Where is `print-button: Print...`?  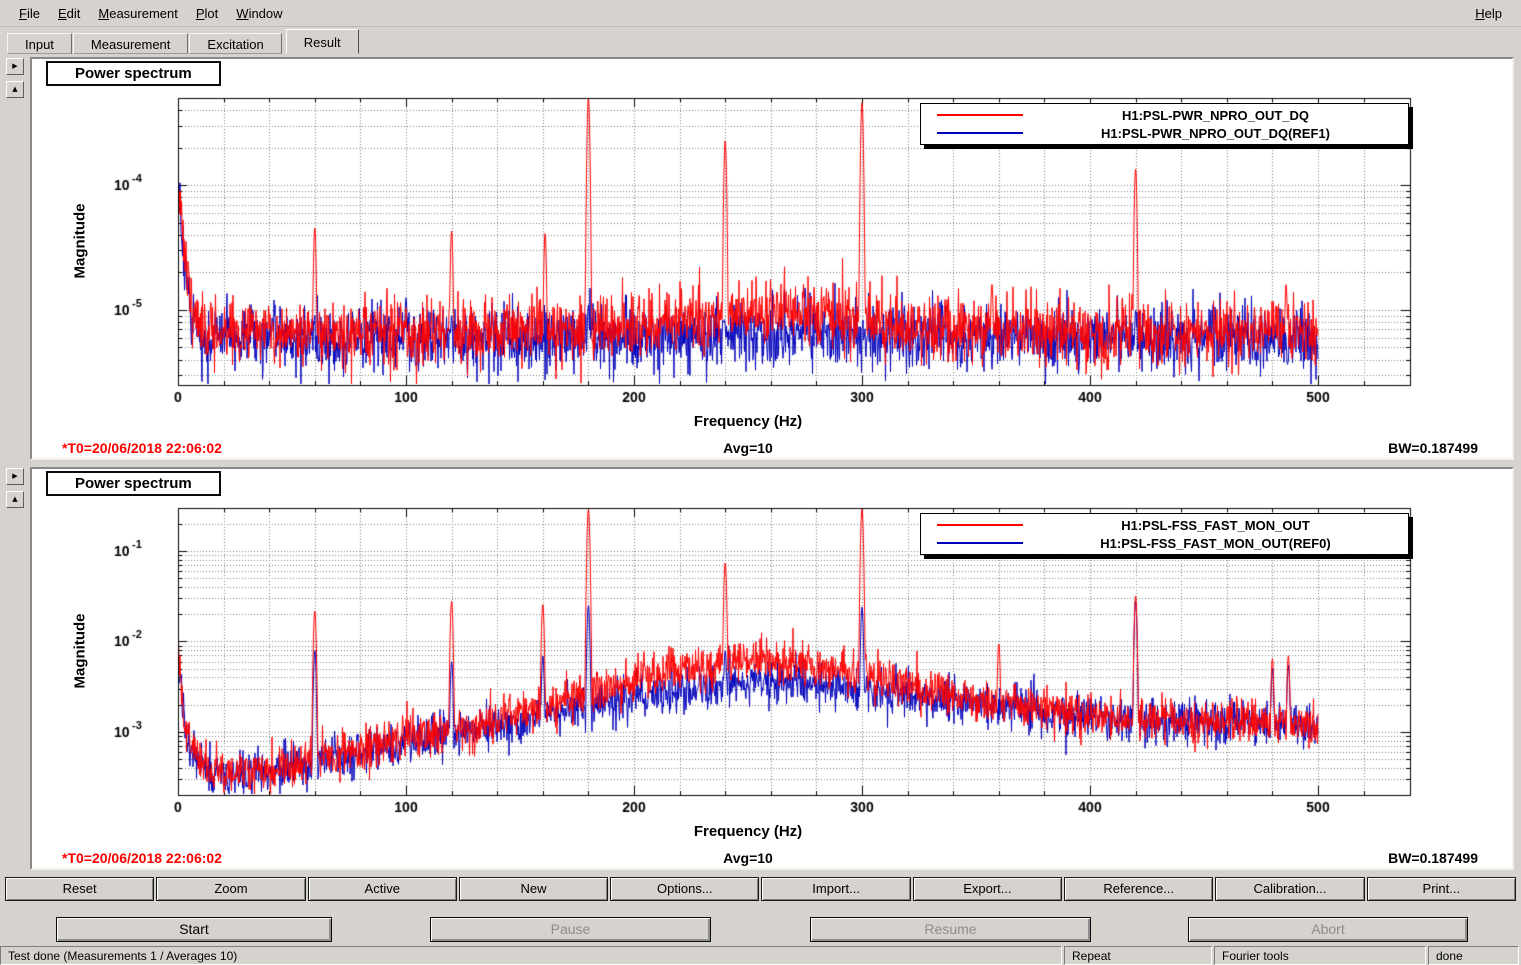 print-button: Print... is located at coordinates (1441, 889).